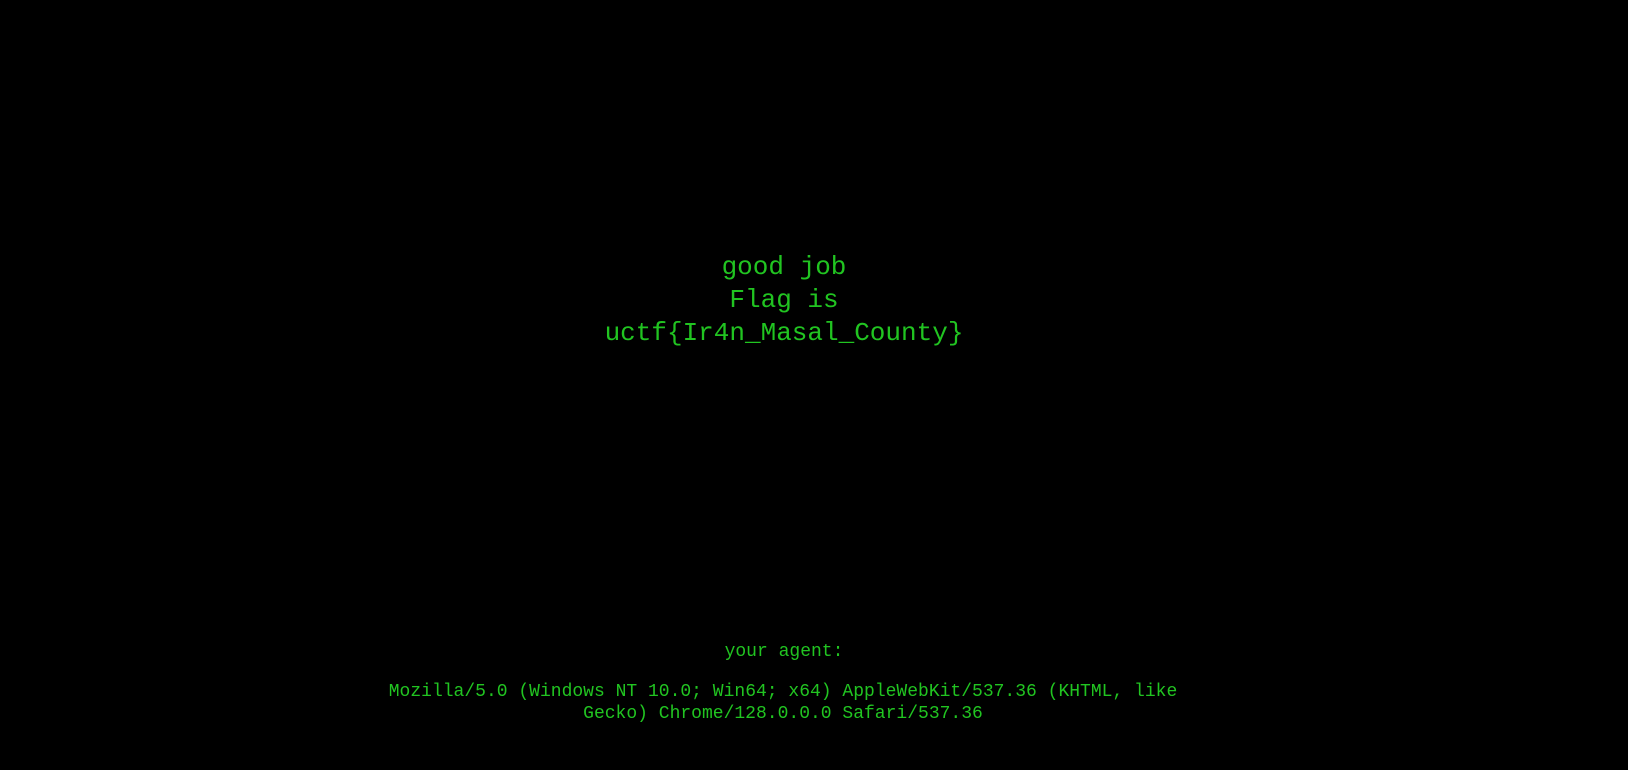 This screenshot has height=770, width=1628. I want to click on success-message: good job Flag is uctf{Ir4n_Masal_County}, so click(784, 300).